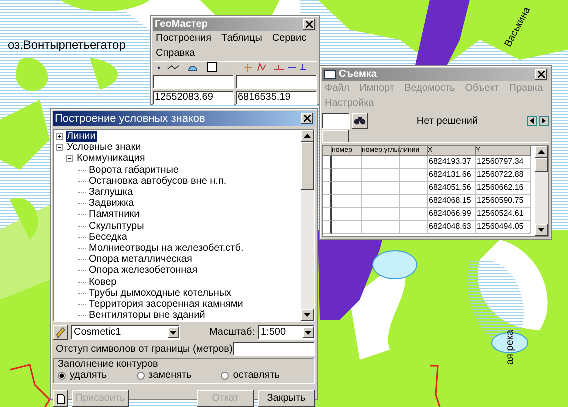  What do you see at coordinates (503, 162) in the screenshot?
I see `table-cell: 12560797.34` at bounding box center [503, 162].